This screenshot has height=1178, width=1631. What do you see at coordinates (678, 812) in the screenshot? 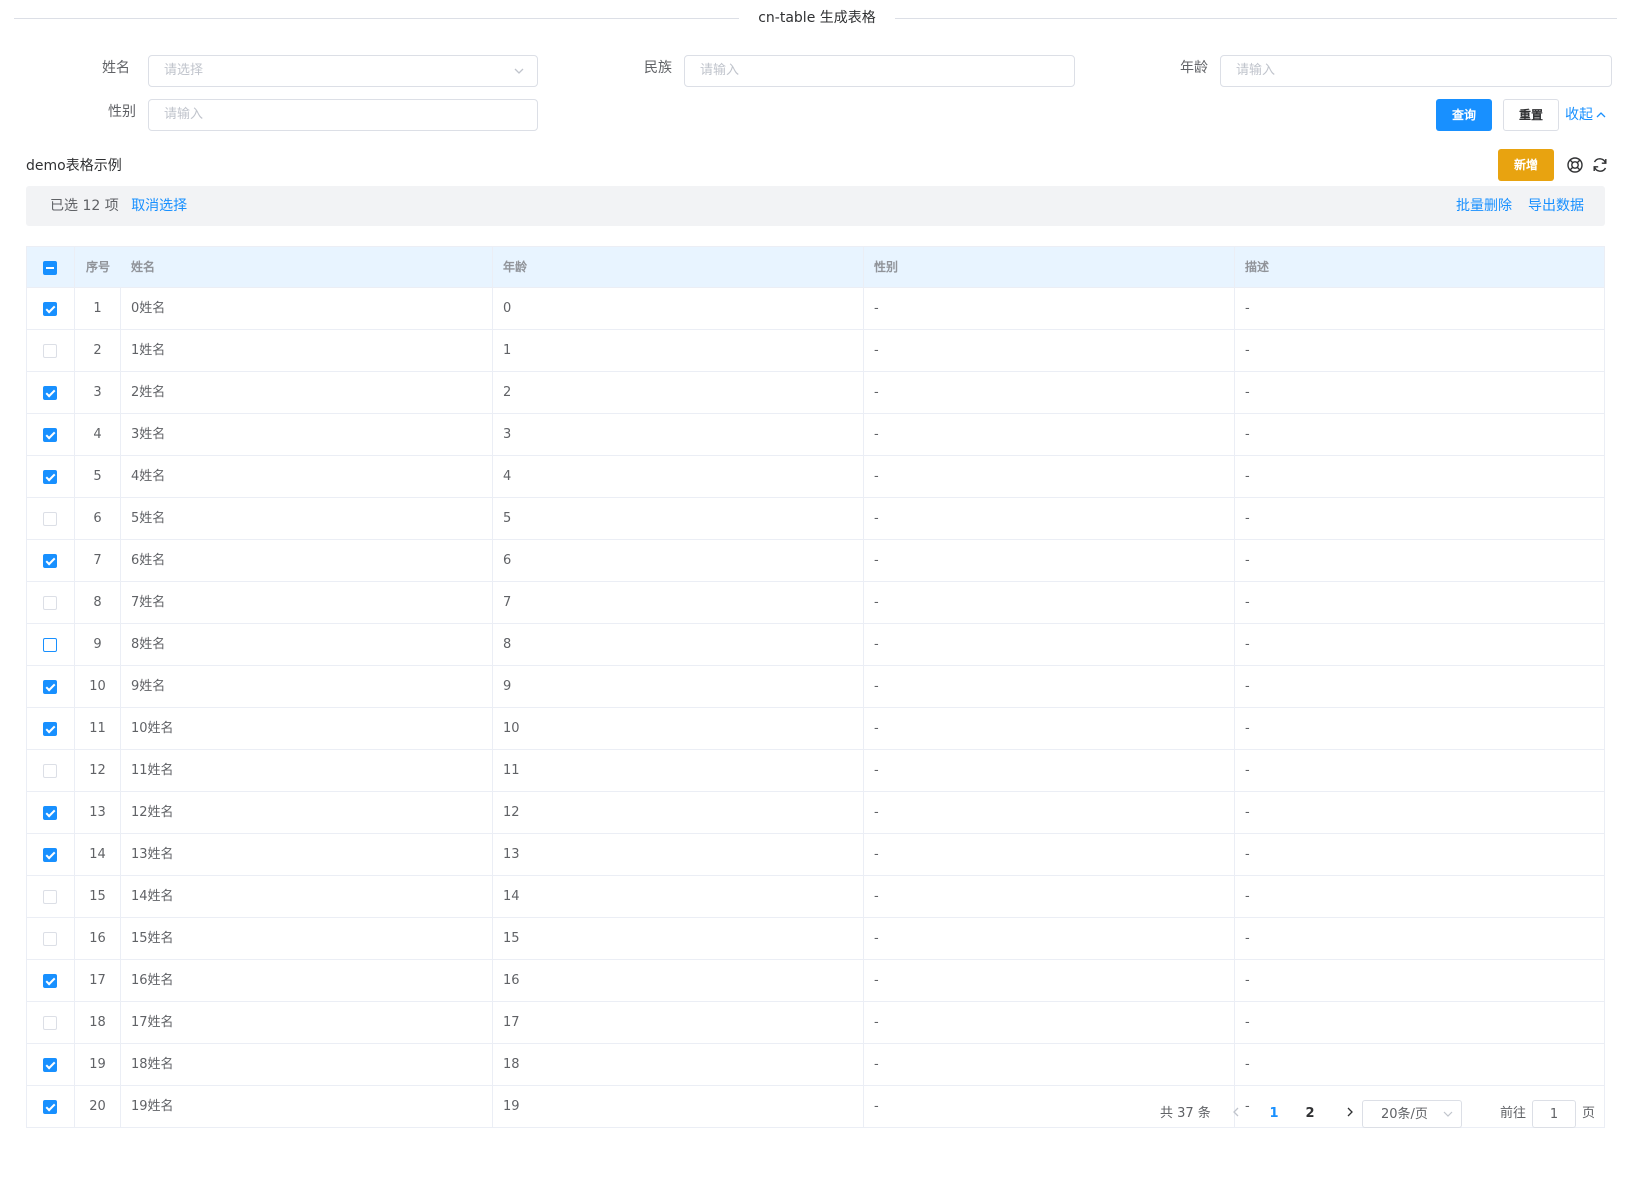
I see `row-age-cell: 12` at bounding box center [678, 812].